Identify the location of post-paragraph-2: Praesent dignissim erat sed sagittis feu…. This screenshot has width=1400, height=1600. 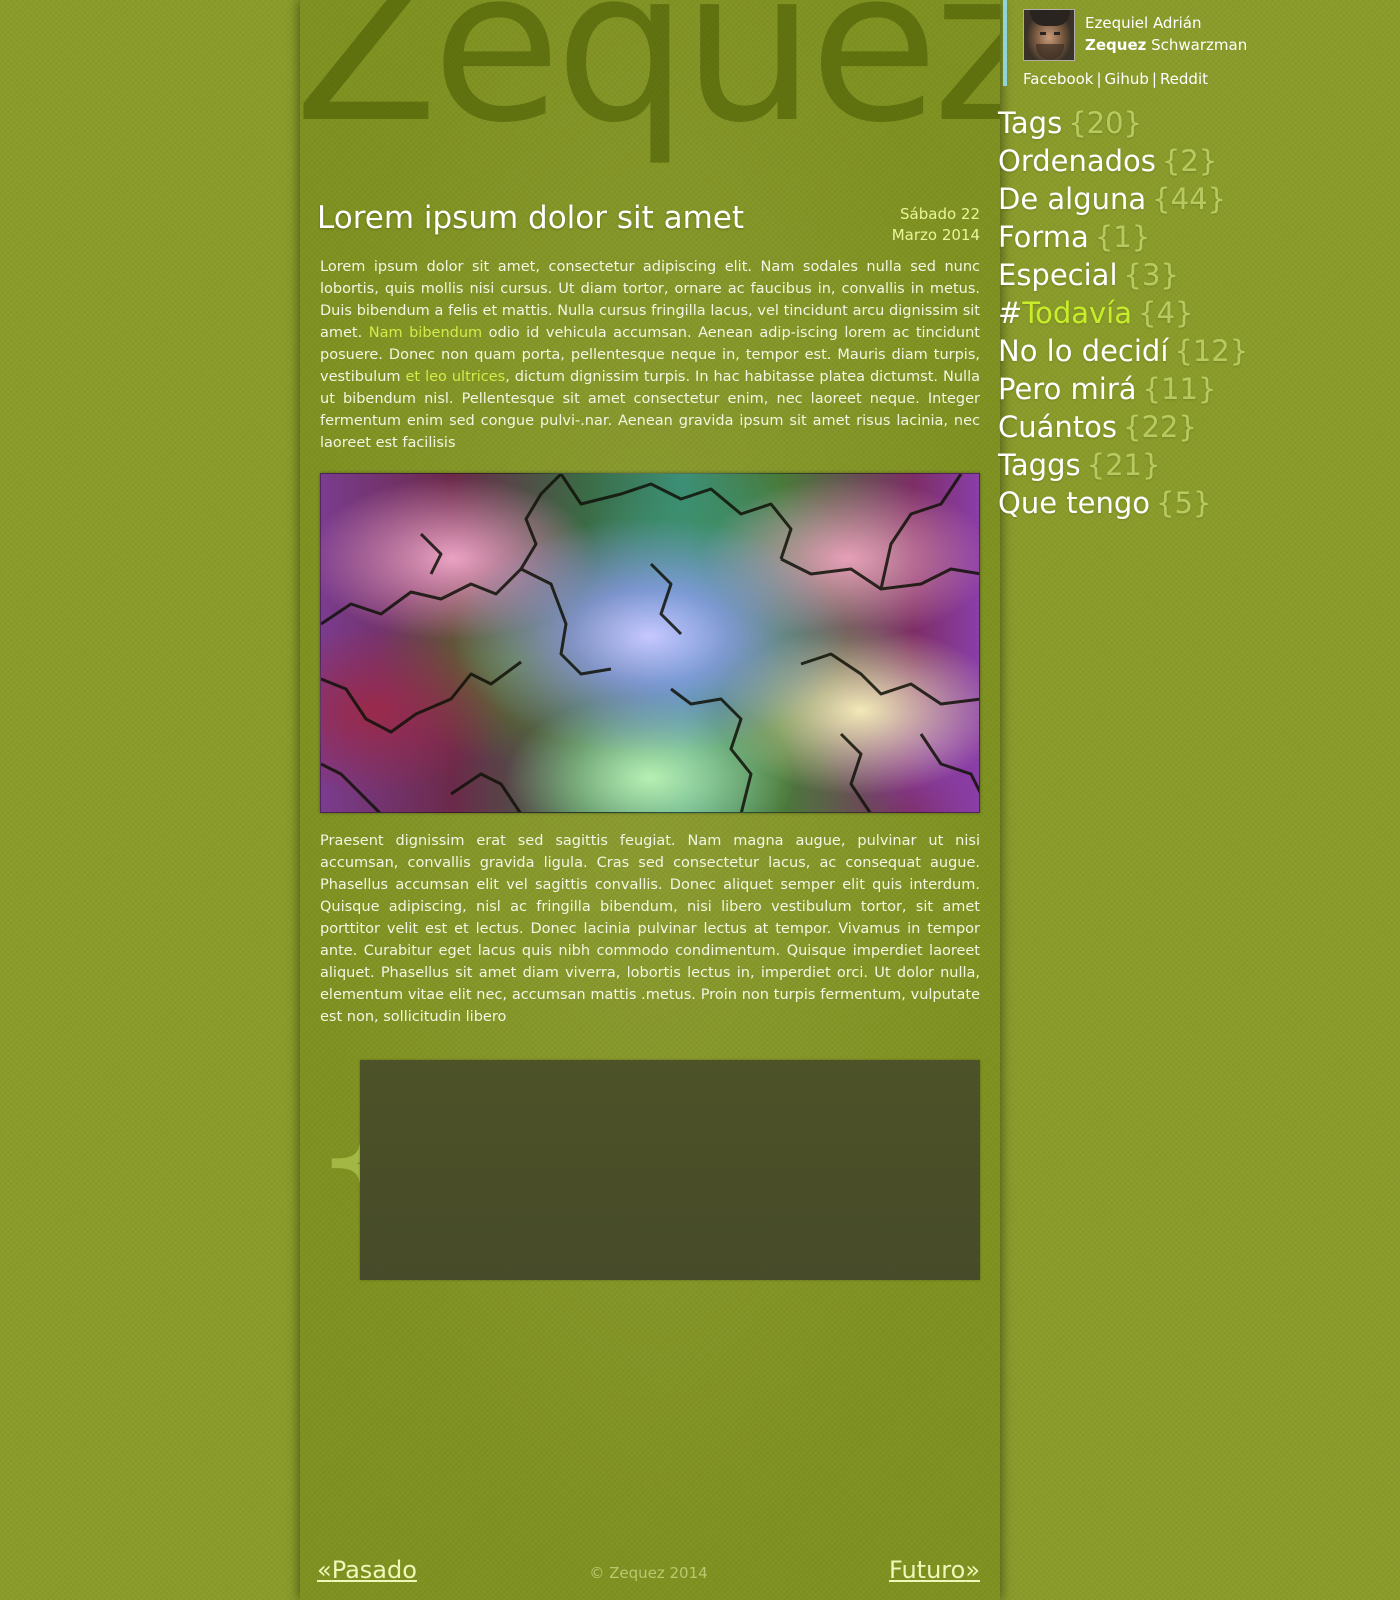
(650, 929).